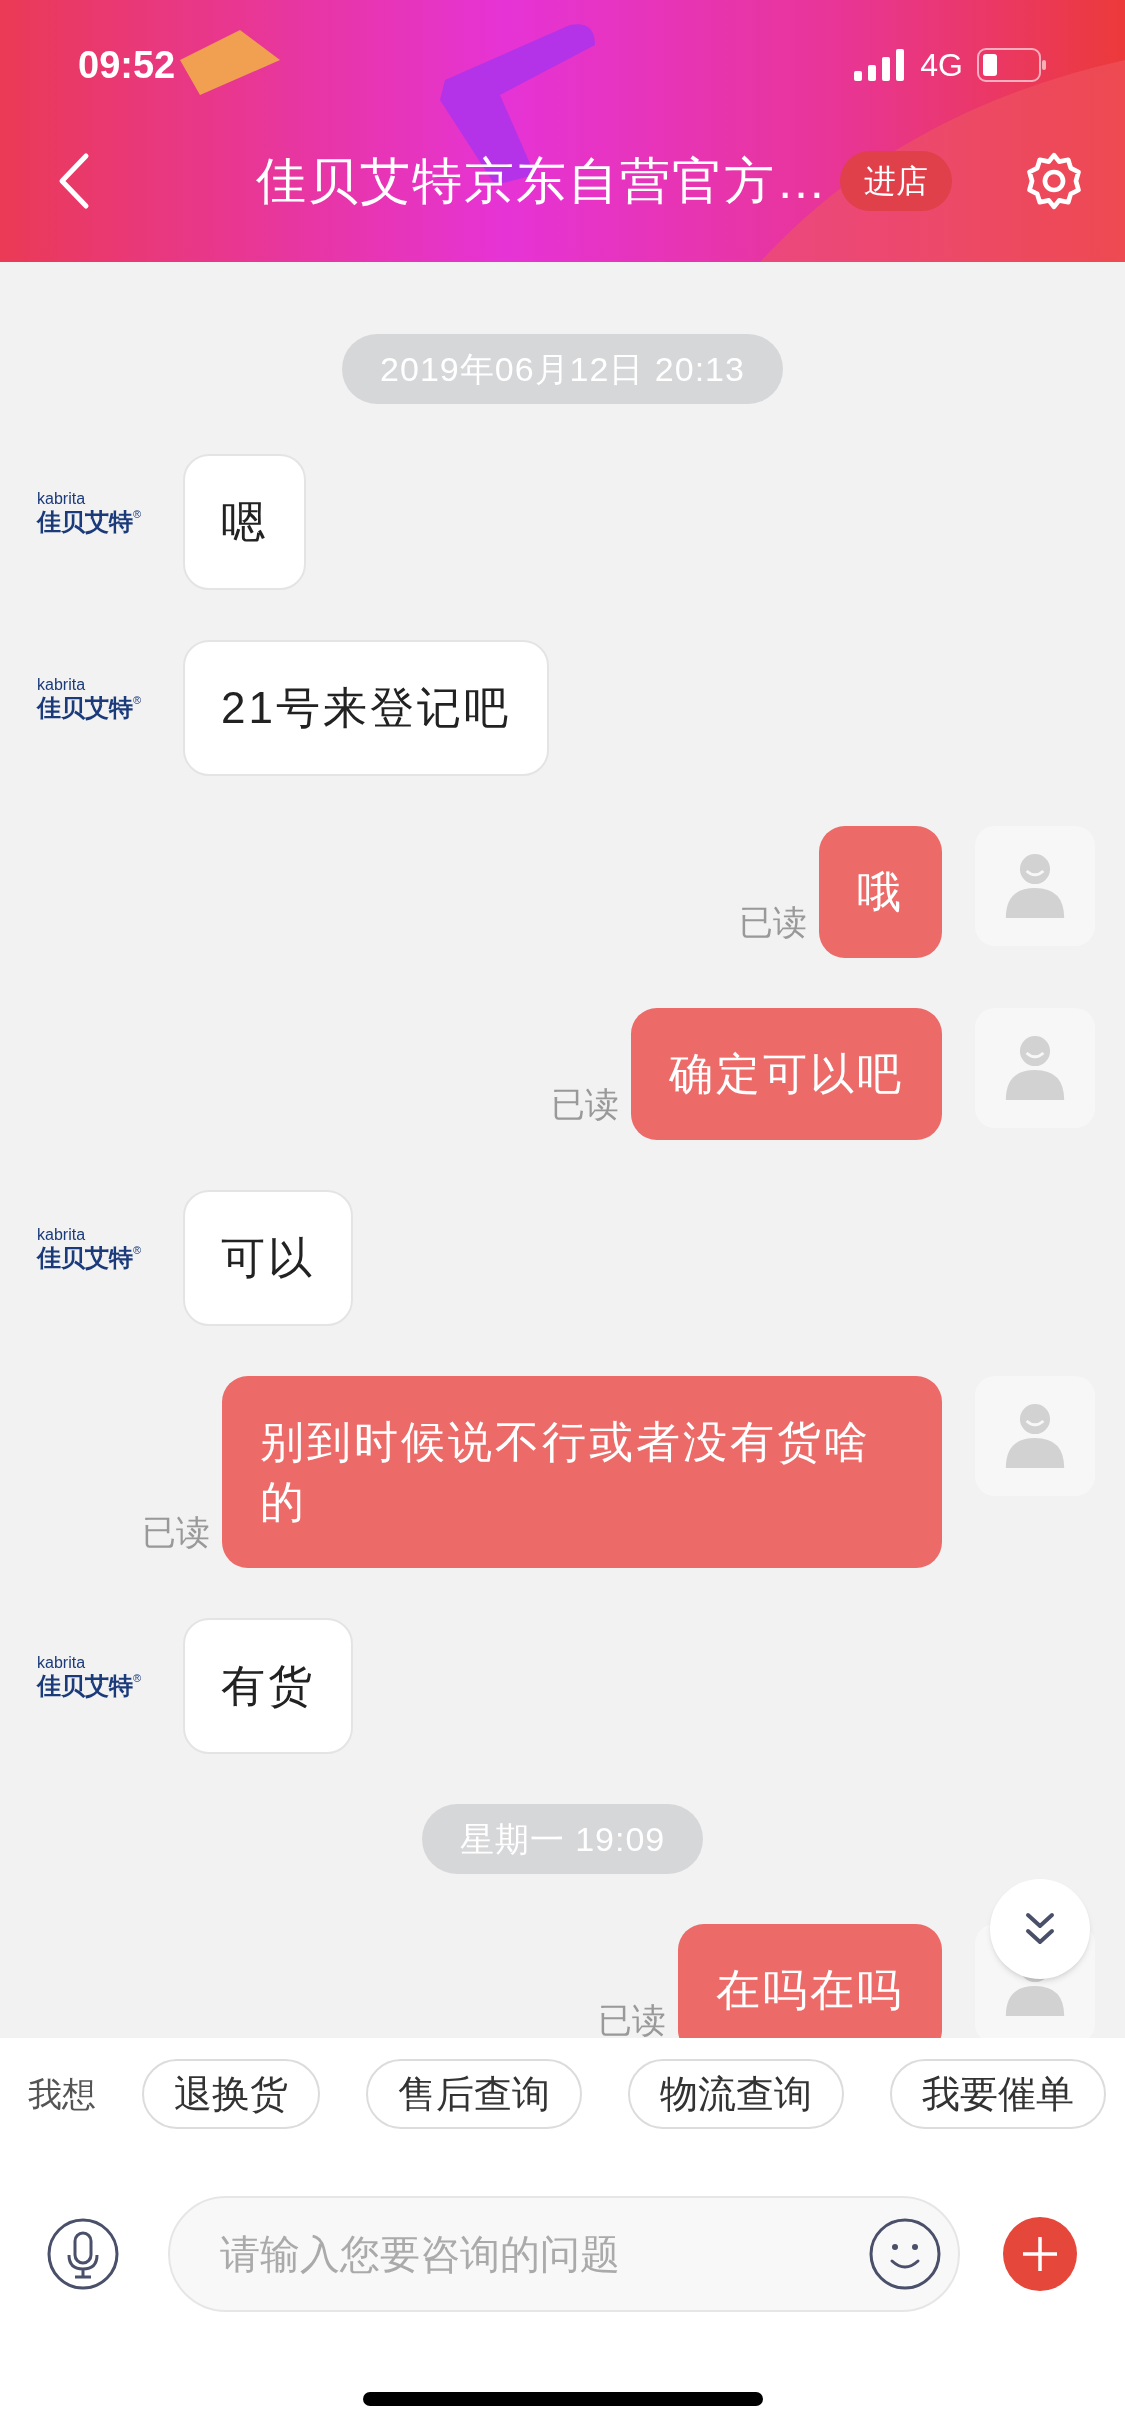 Image resolution: width=1125 pixels, height=2436 pixels. Describe the element at coordinates (544, 2254) in the screenshot. I see `message-input-field: 请输入您要咨询的问题` at that location.